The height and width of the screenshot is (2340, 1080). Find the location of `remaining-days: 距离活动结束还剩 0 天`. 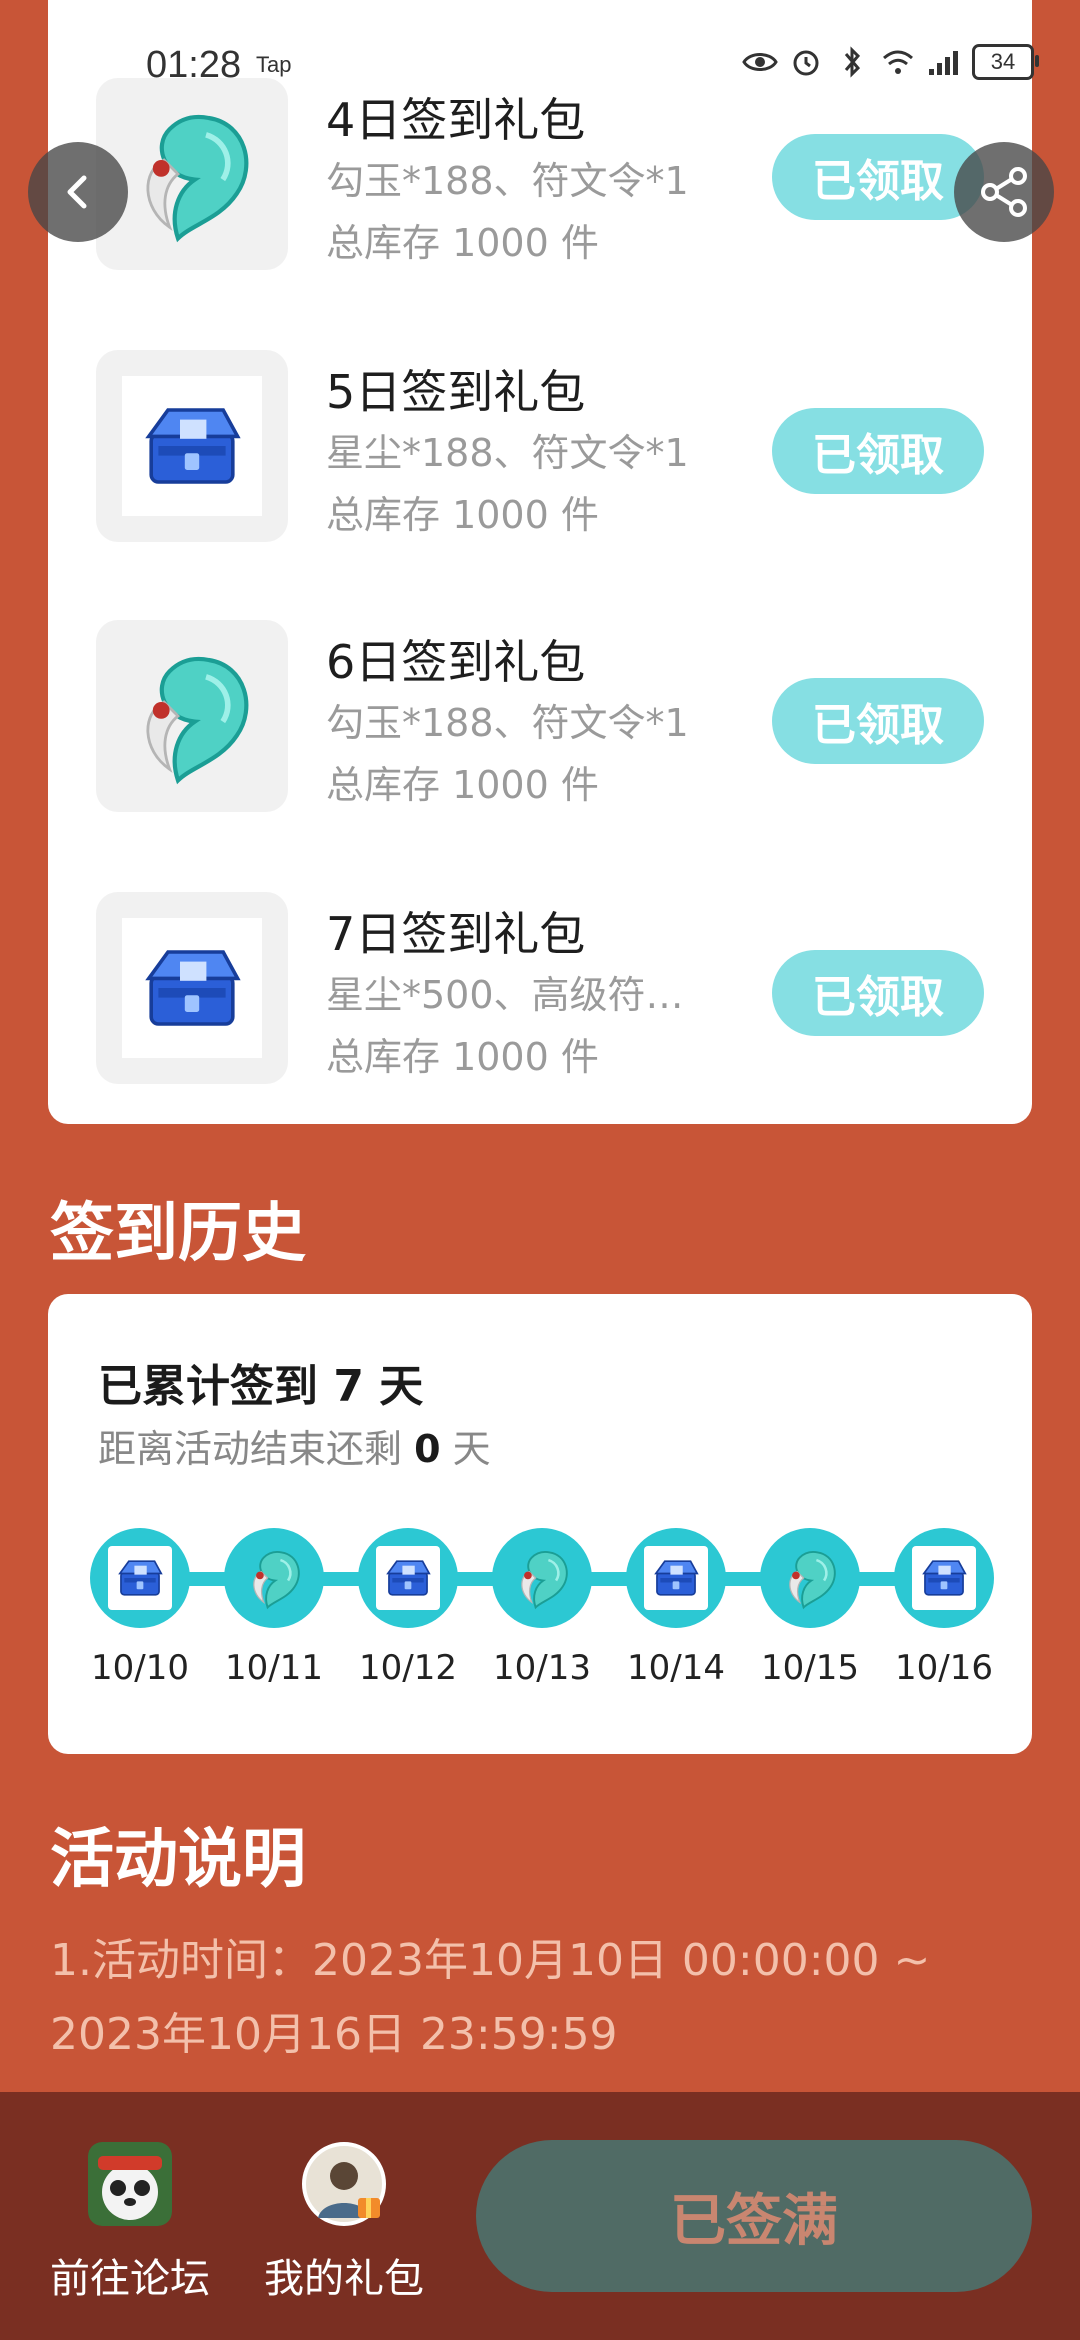

remaining-days: 距离活动结束还剩 0 天 is located at coordinates (294, 1445).